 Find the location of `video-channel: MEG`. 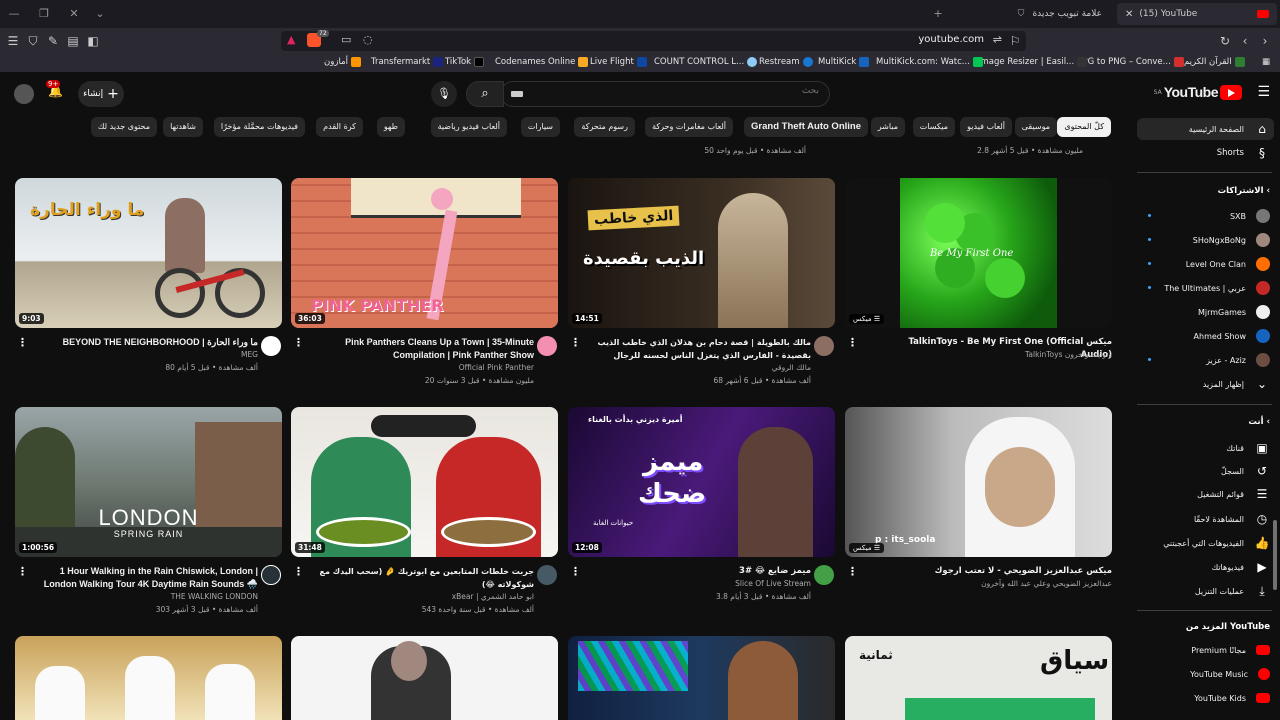

video-channel: MEG is located at coordinates (145, 354).